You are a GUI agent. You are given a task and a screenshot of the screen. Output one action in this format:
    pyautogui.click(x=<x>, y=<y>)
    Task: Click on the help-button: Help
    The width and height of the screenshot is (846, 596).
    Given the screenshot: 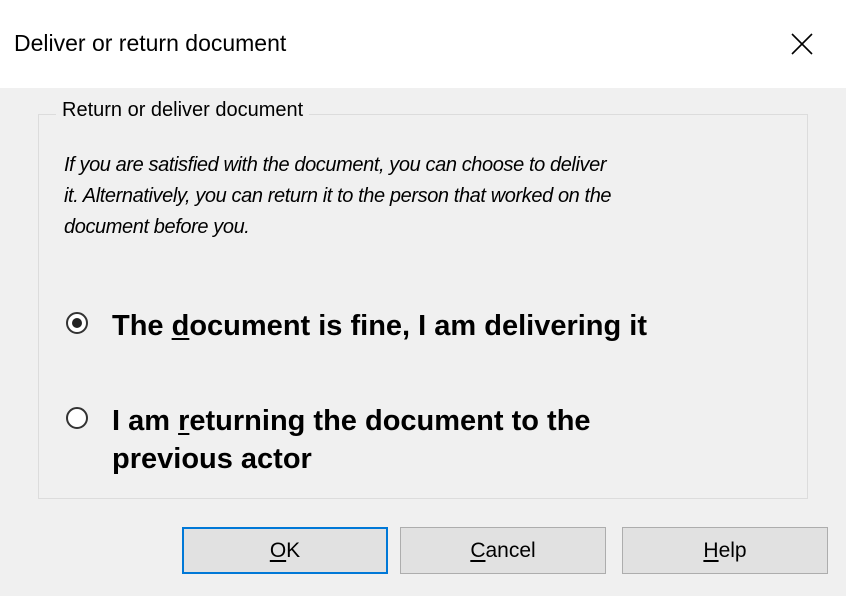 What is the action you would take?
    pyautogui.click(x=725, y=550)
    